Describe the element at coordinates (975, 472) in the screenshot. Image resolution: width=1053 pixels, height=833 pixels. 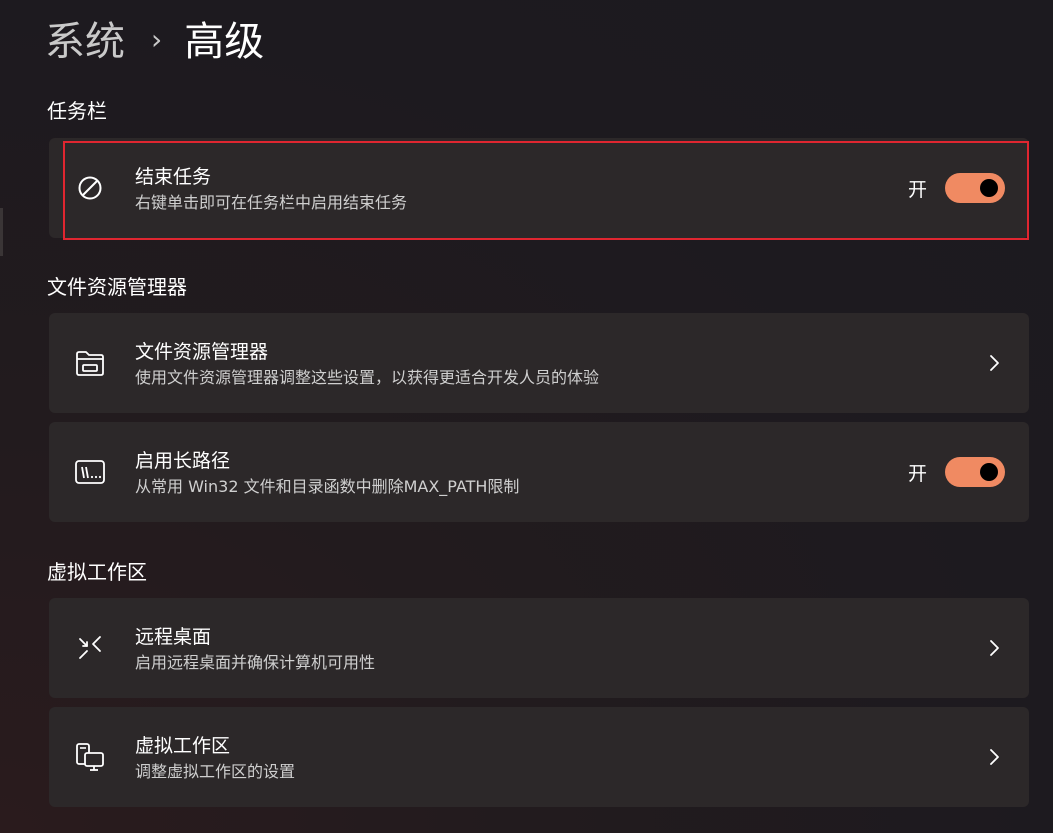
I see `long-paths-toggle` at that location.